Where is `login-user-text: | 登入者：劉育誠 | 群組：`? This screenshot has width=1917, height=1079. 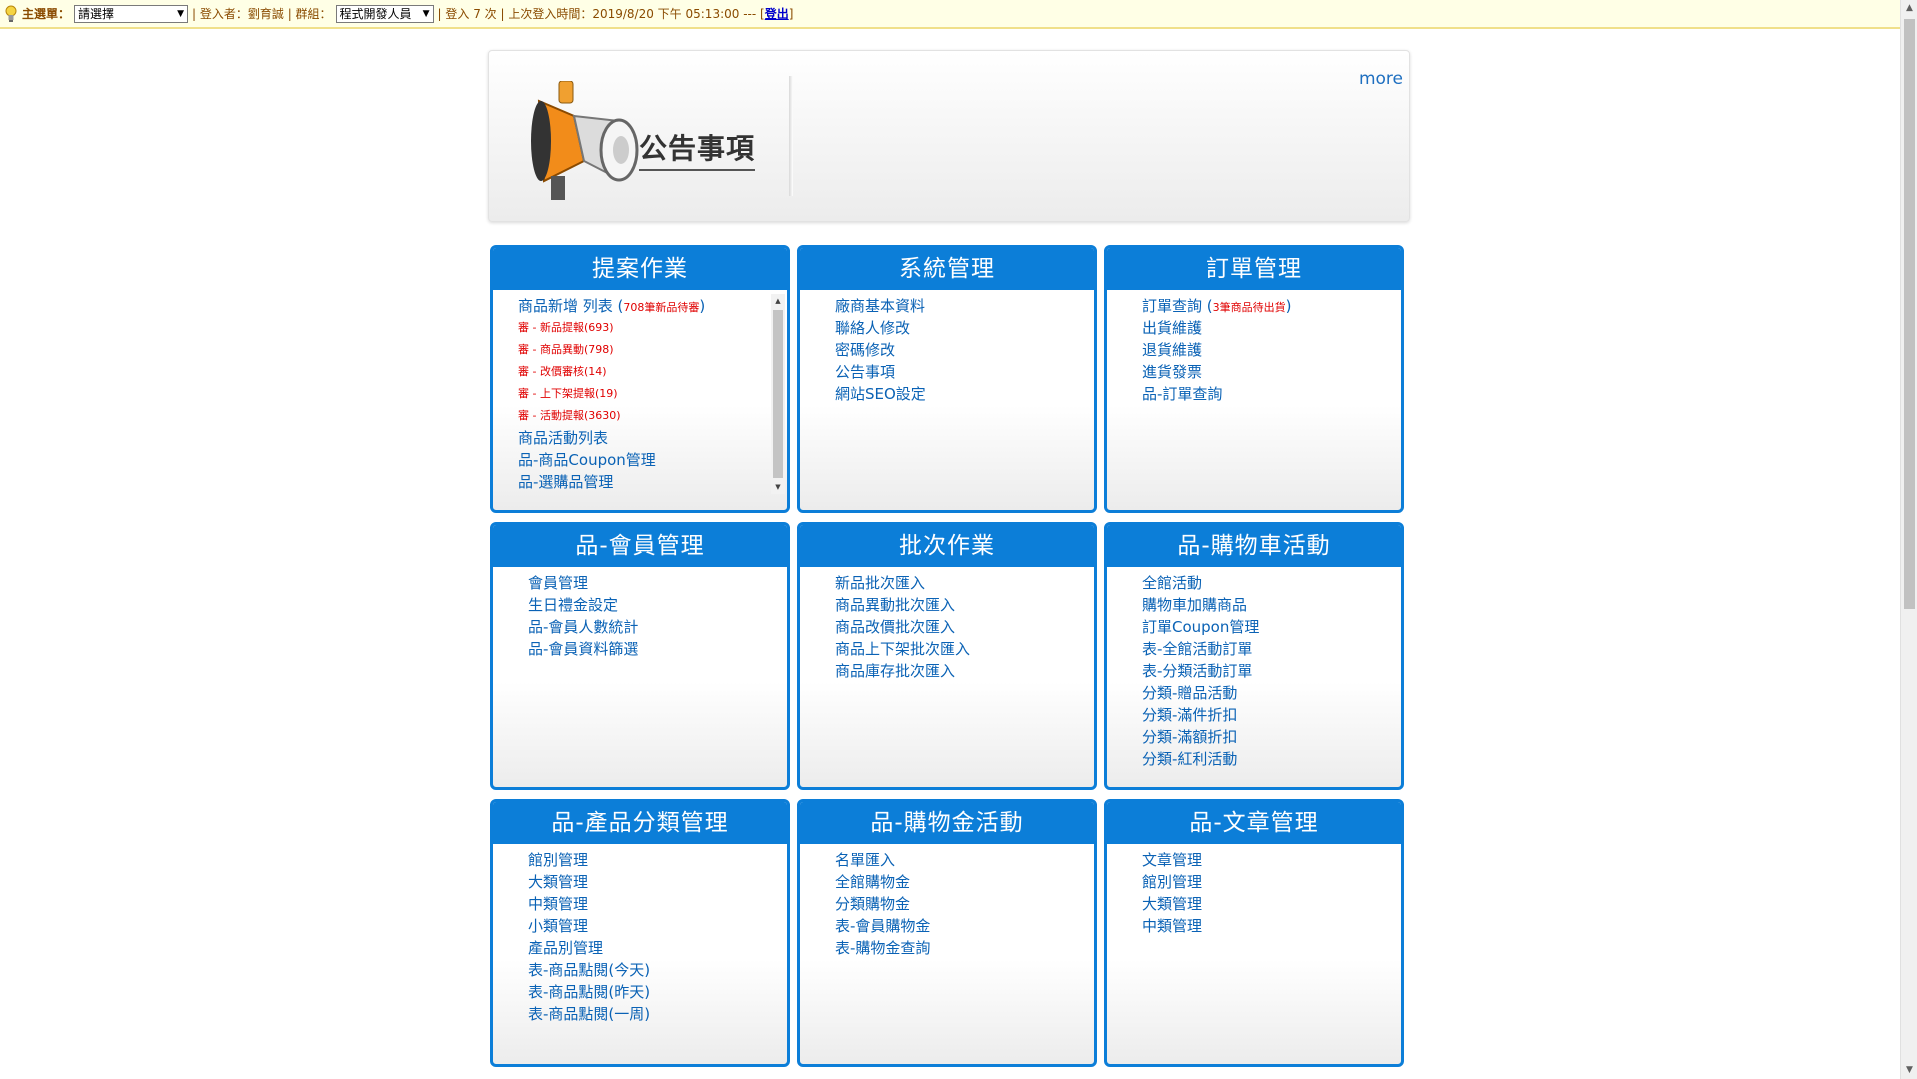
login-user-text: | 登入者：劉育誠 | 群組： is located at coordinates (262, 14).